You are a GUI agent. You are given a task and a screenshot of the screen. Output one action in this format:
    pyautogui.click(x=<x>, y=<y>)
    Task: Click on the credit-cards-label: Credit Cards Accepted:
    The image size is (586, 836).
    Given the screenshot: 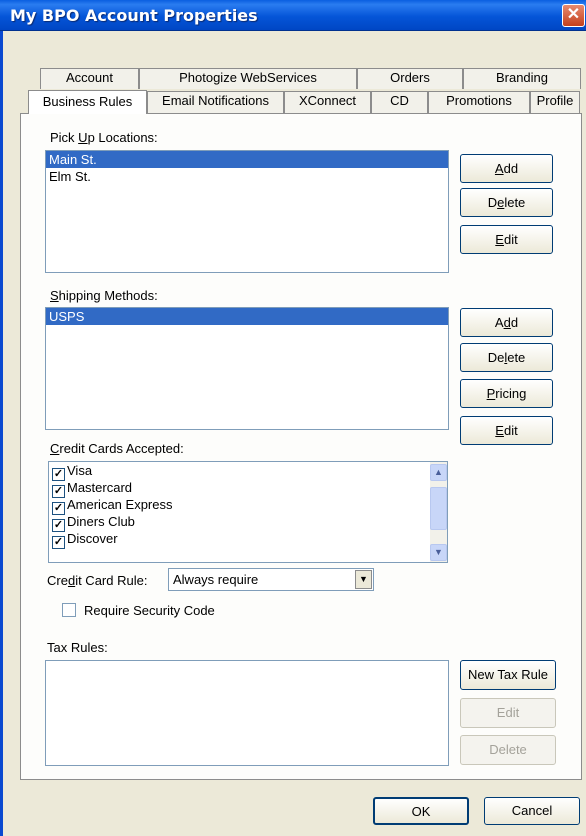 What is the action you would take?
    pyautogui.click(x=117, y=448)
    